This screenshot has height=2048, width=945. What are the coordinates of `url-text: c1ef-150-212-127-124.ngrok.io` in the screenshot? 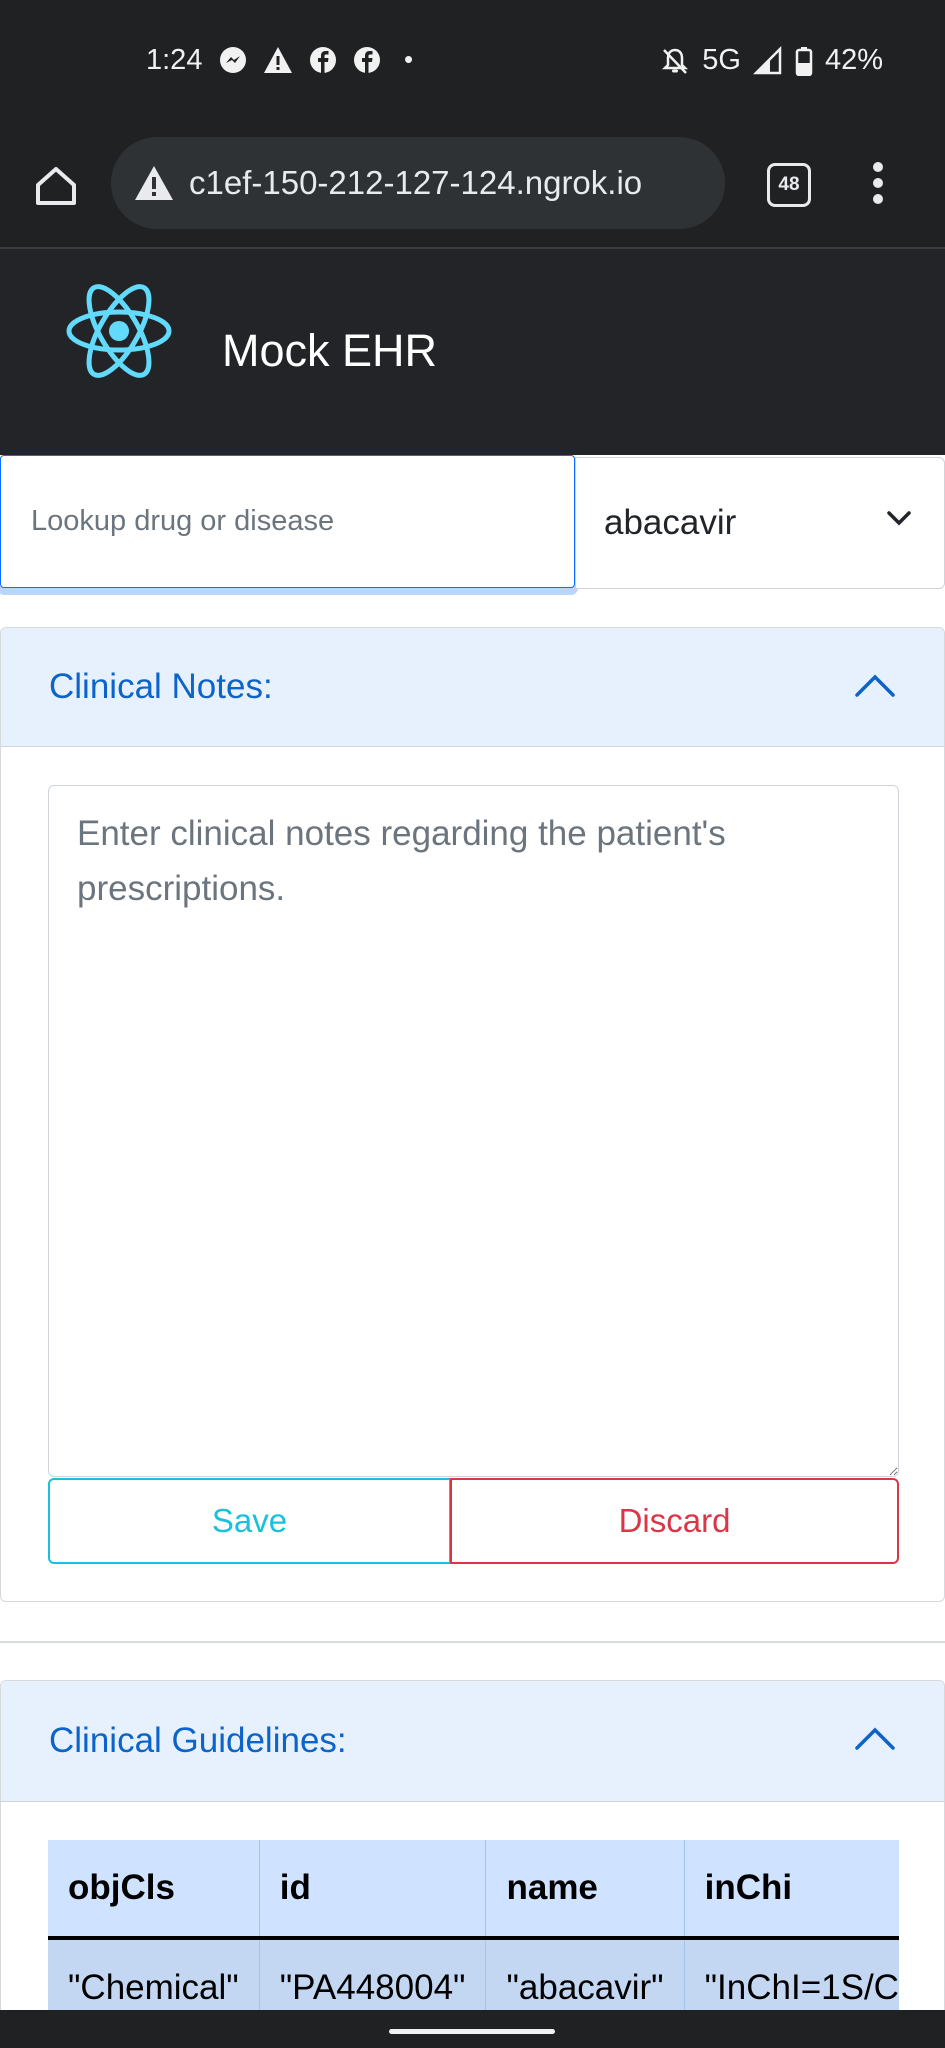 It's located at (415, 183).